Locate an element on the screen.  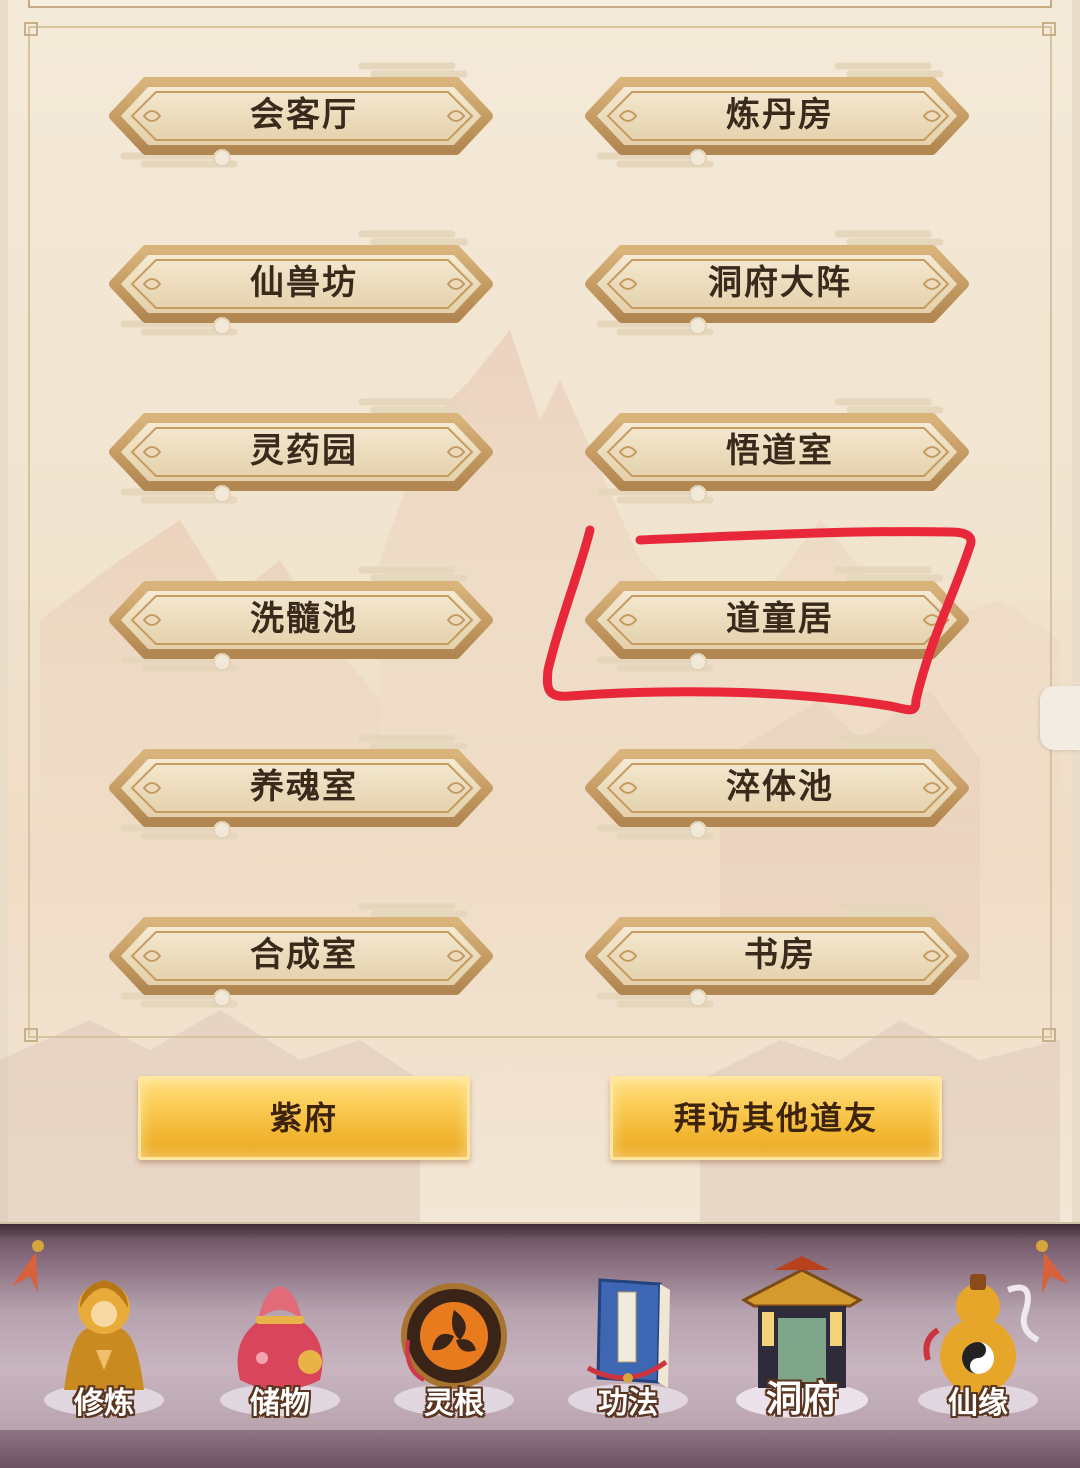
building-button-tempering-pool: 淬体池 is located at coordinates (780, 789).